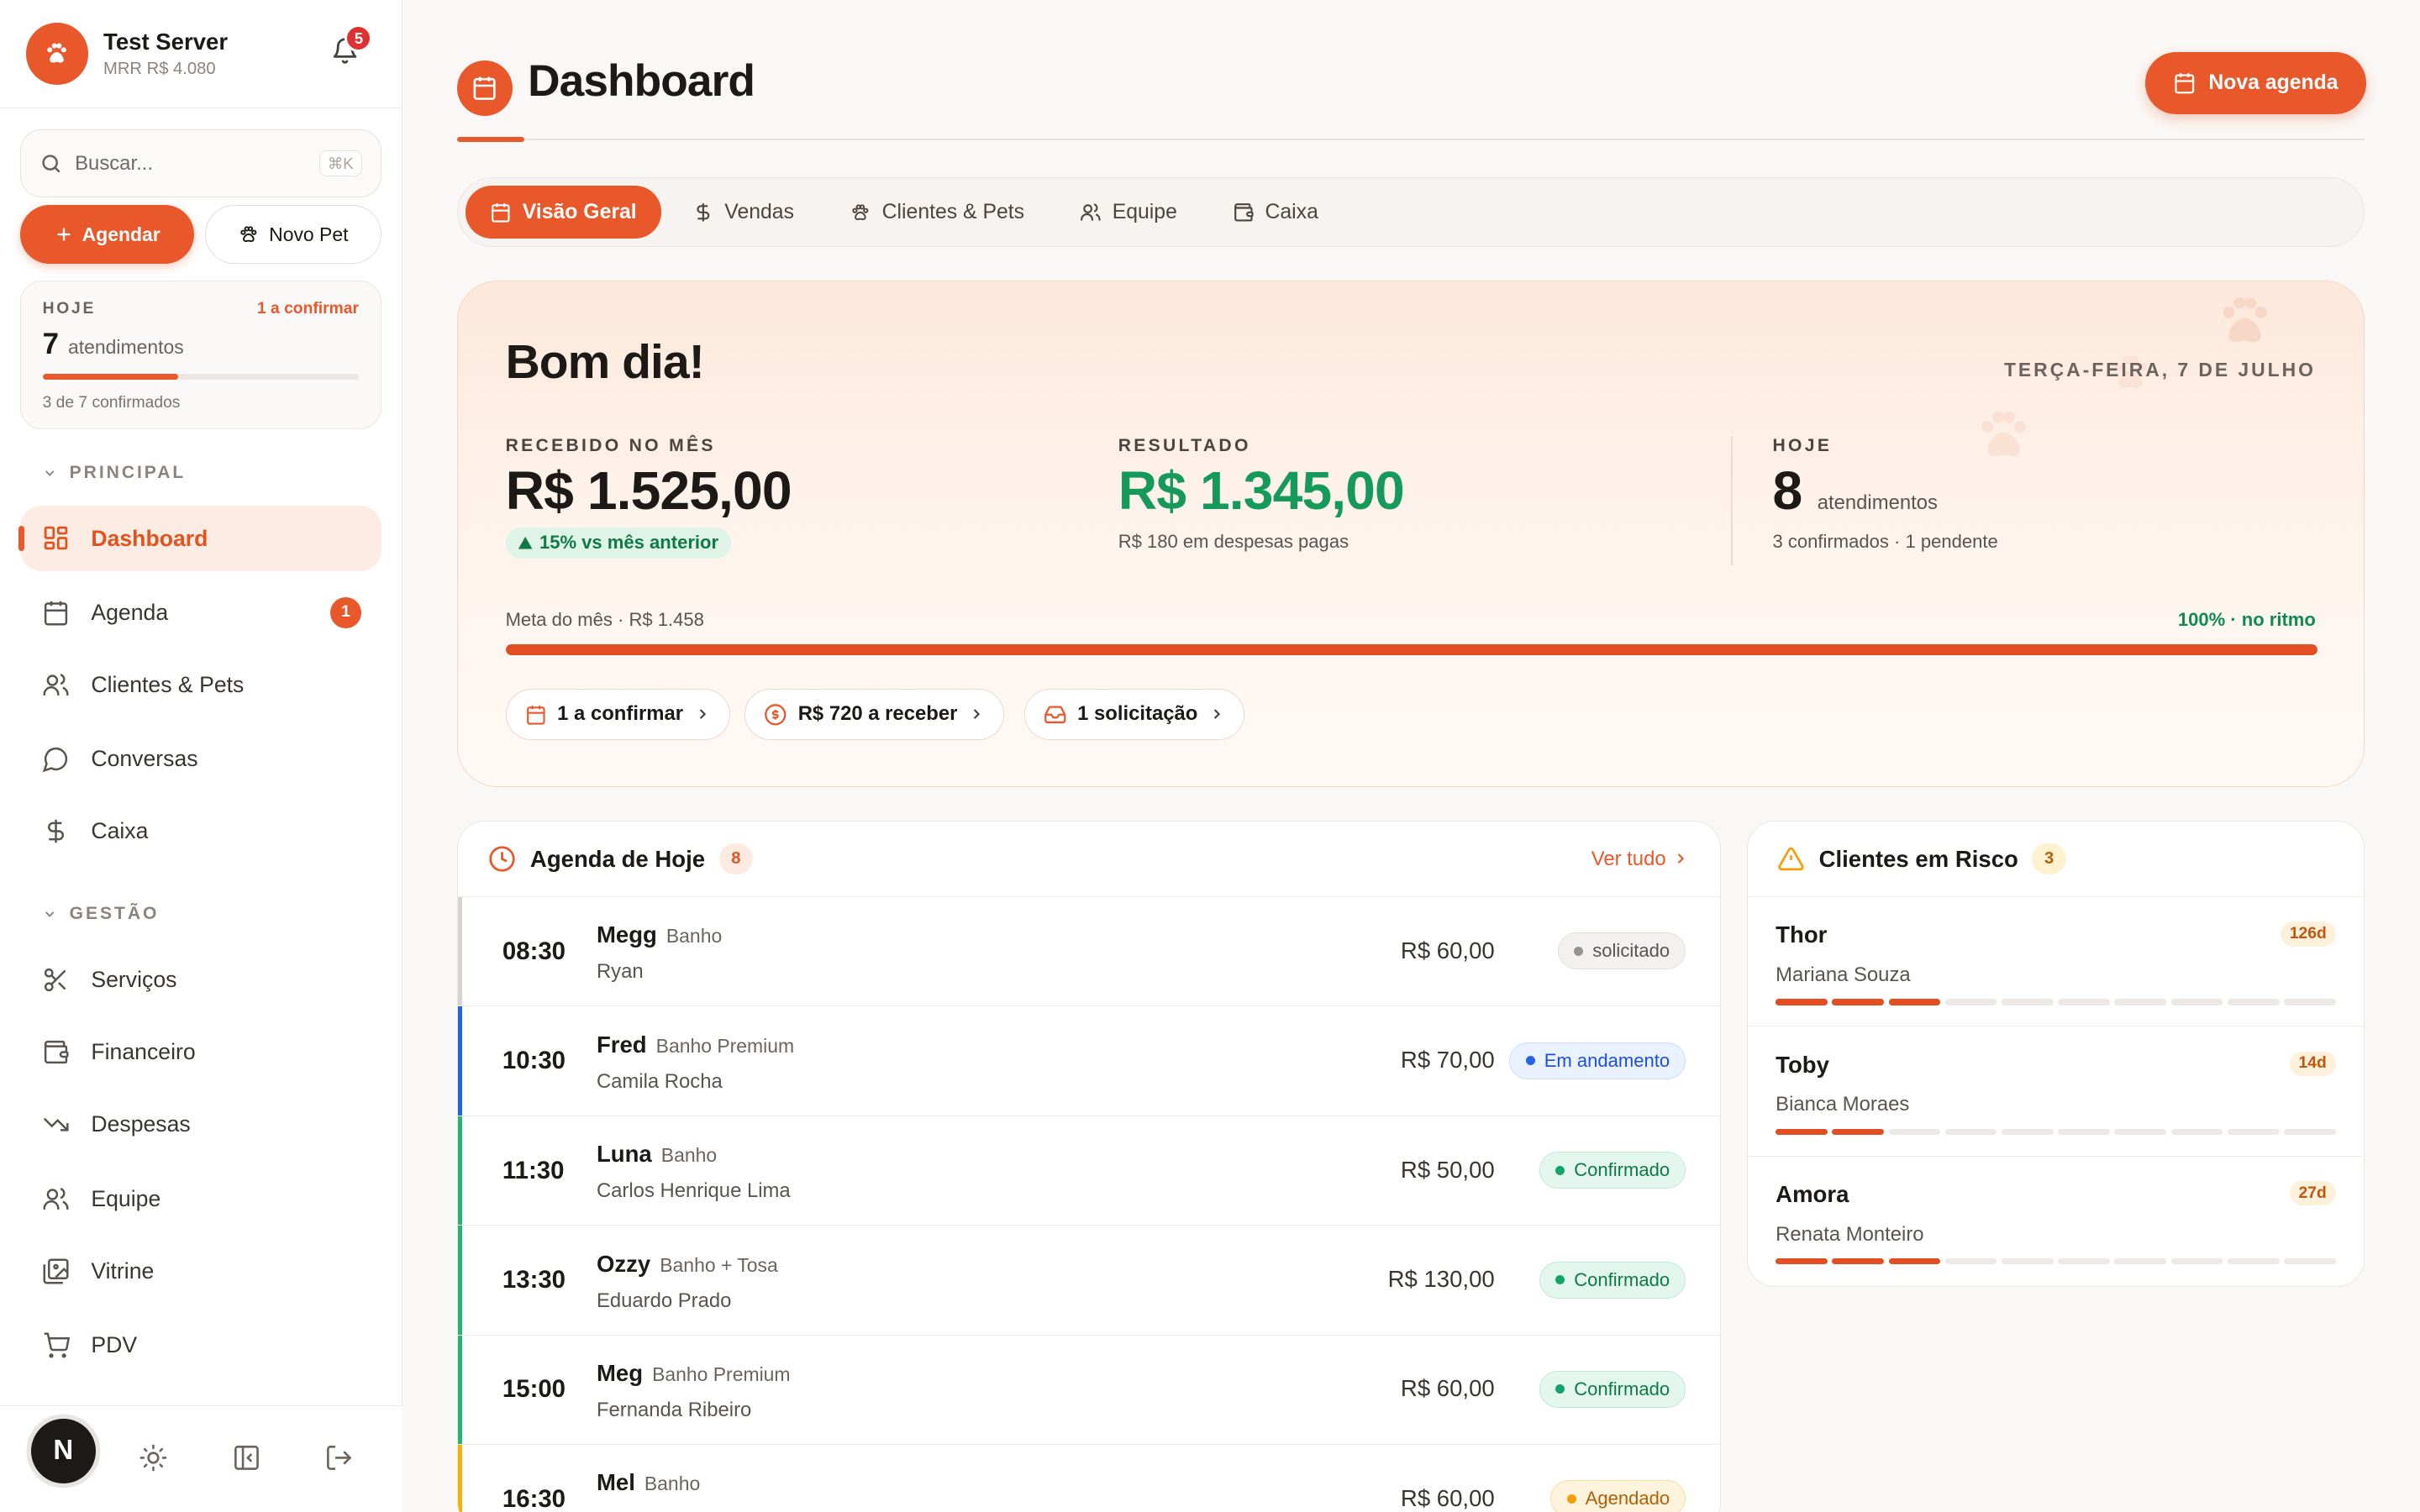 The width and height of the screenshot is (2420, 1512). What do you see at coordinates (937, 212) in the screenshot?
I see `tab-clientes-pets: Clientes & Pets` at bounding box center [937, 212].